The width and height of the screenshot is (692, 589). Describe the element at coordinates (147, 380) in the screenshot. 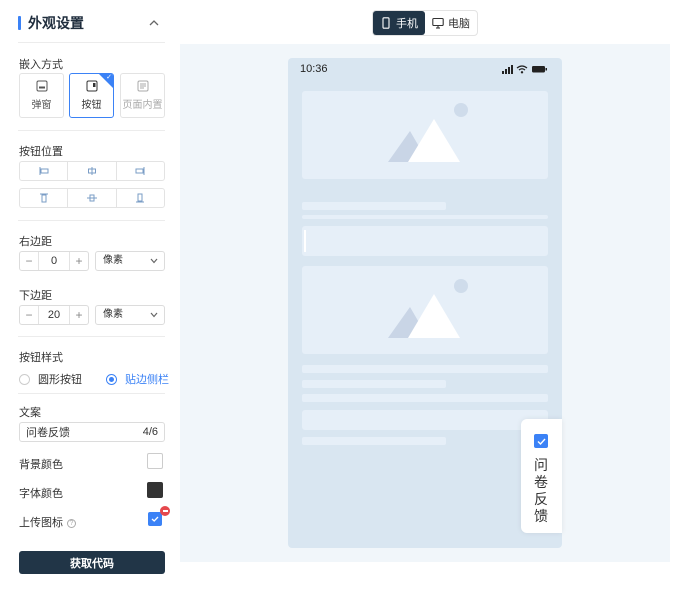

I see `radio-sidebar-label: 贴边侧栏` at that location.